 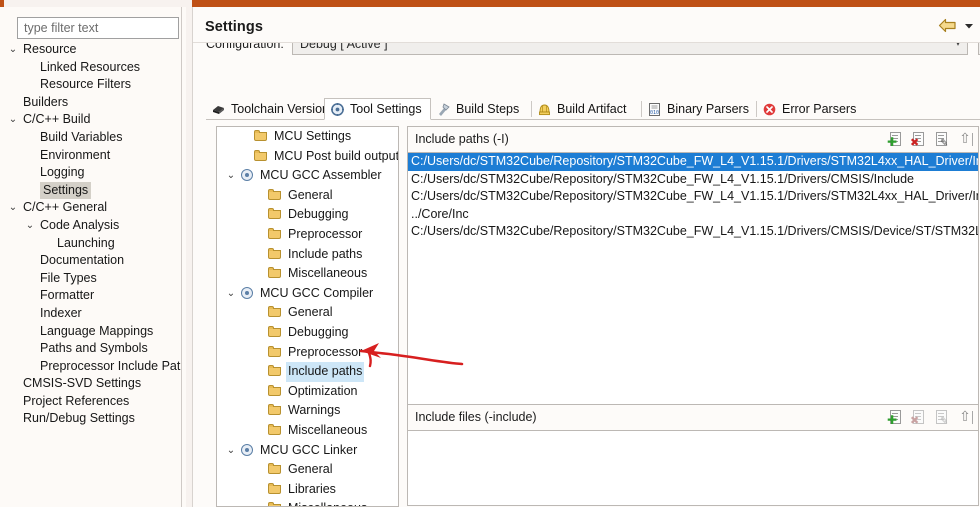 I want to click on filter-input, so click(x=98, y=28).